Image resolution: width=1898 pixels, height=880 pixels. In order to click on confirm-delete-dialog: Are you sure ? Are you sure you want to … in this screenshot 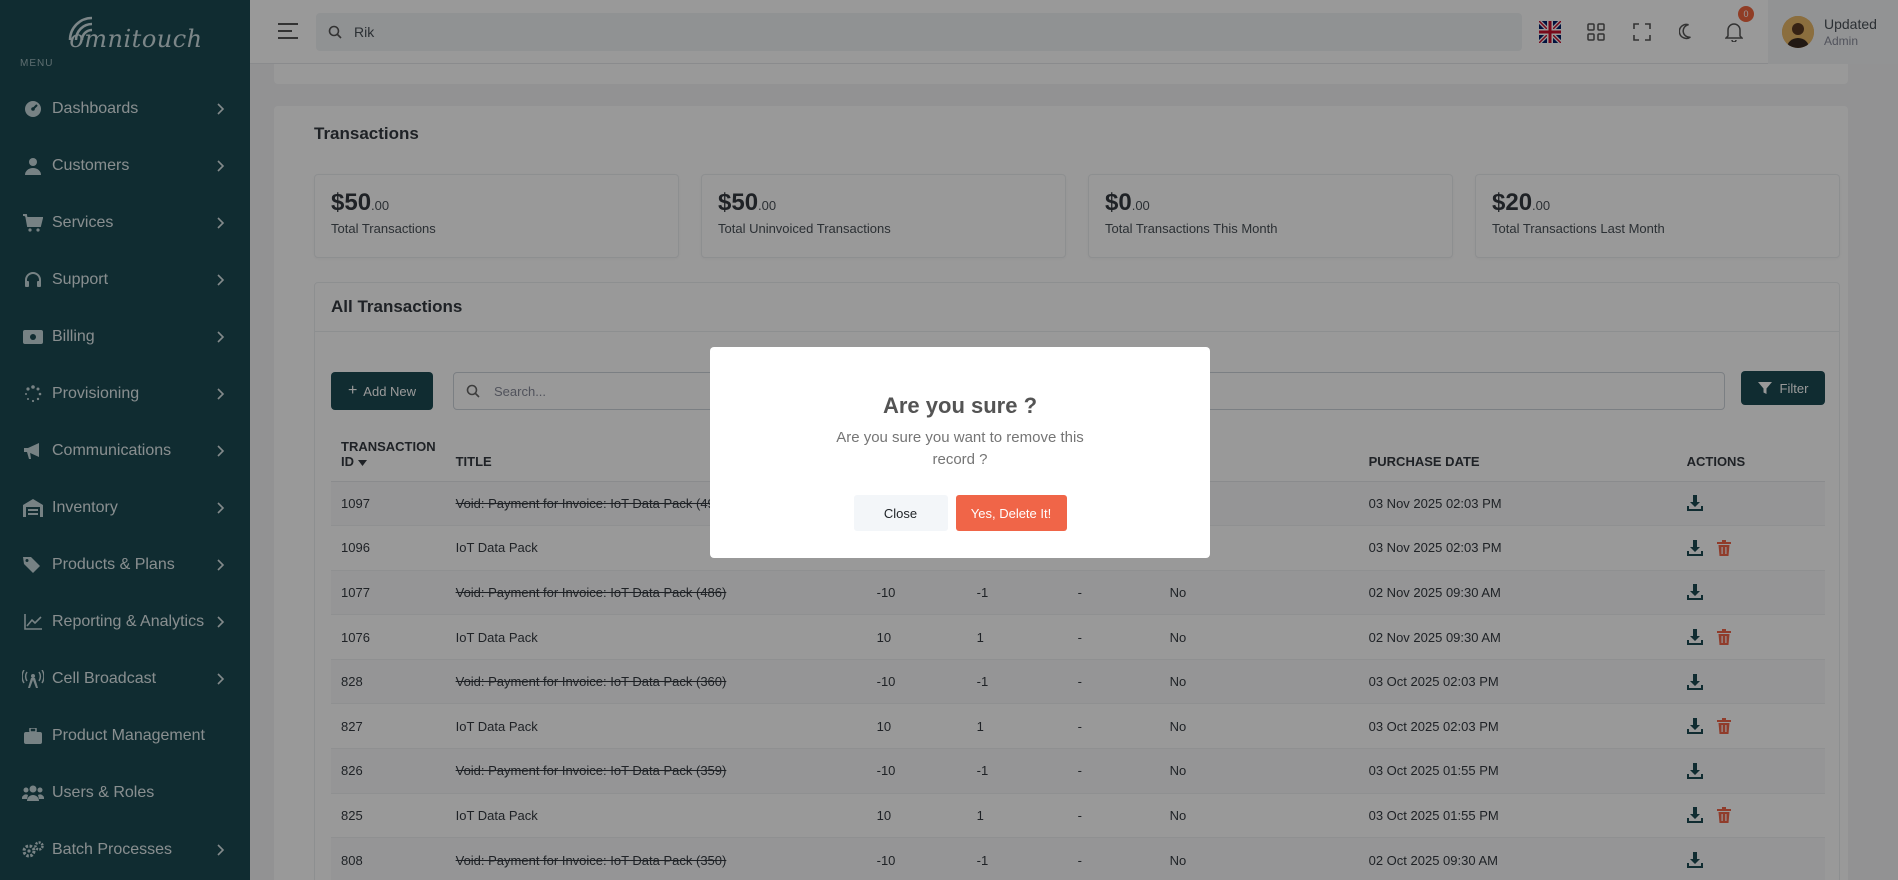, I will do `click(960, 452)`.